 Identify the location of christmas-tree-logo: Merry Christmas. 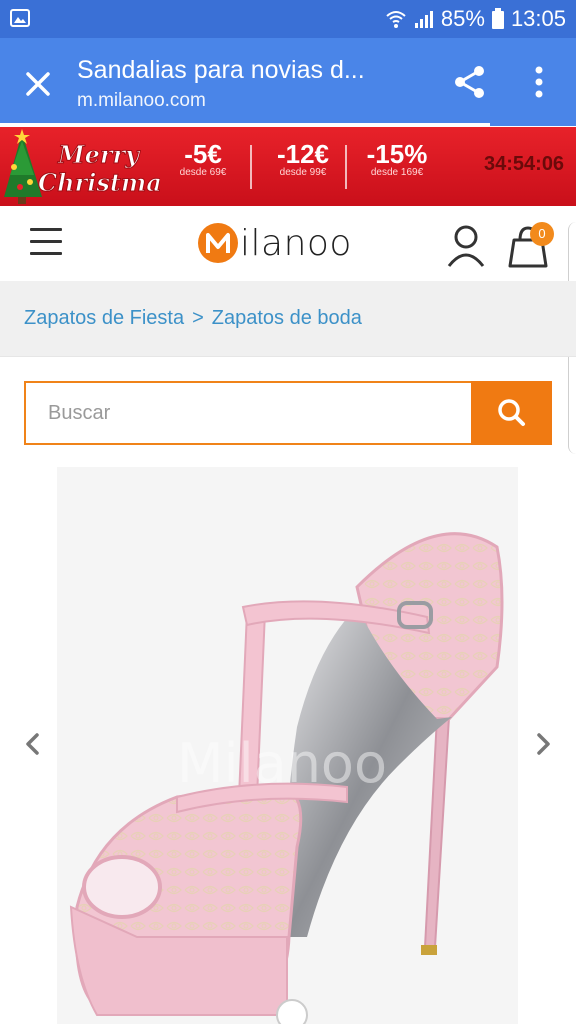
(82, 166).